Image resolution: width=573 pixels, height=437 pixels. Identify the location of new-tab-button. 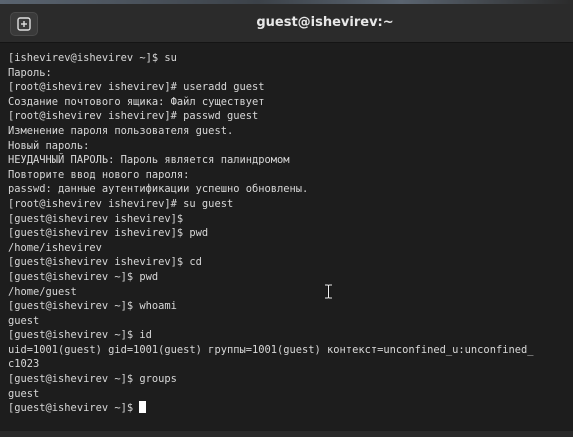
(24, 24).